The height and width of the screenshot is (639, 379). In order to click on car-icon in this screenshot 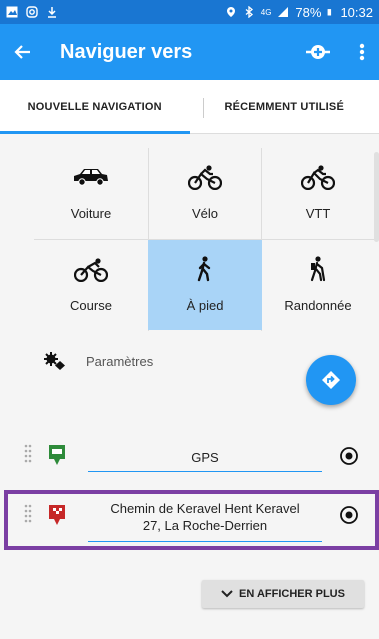, I will do `click(91, 177)`.